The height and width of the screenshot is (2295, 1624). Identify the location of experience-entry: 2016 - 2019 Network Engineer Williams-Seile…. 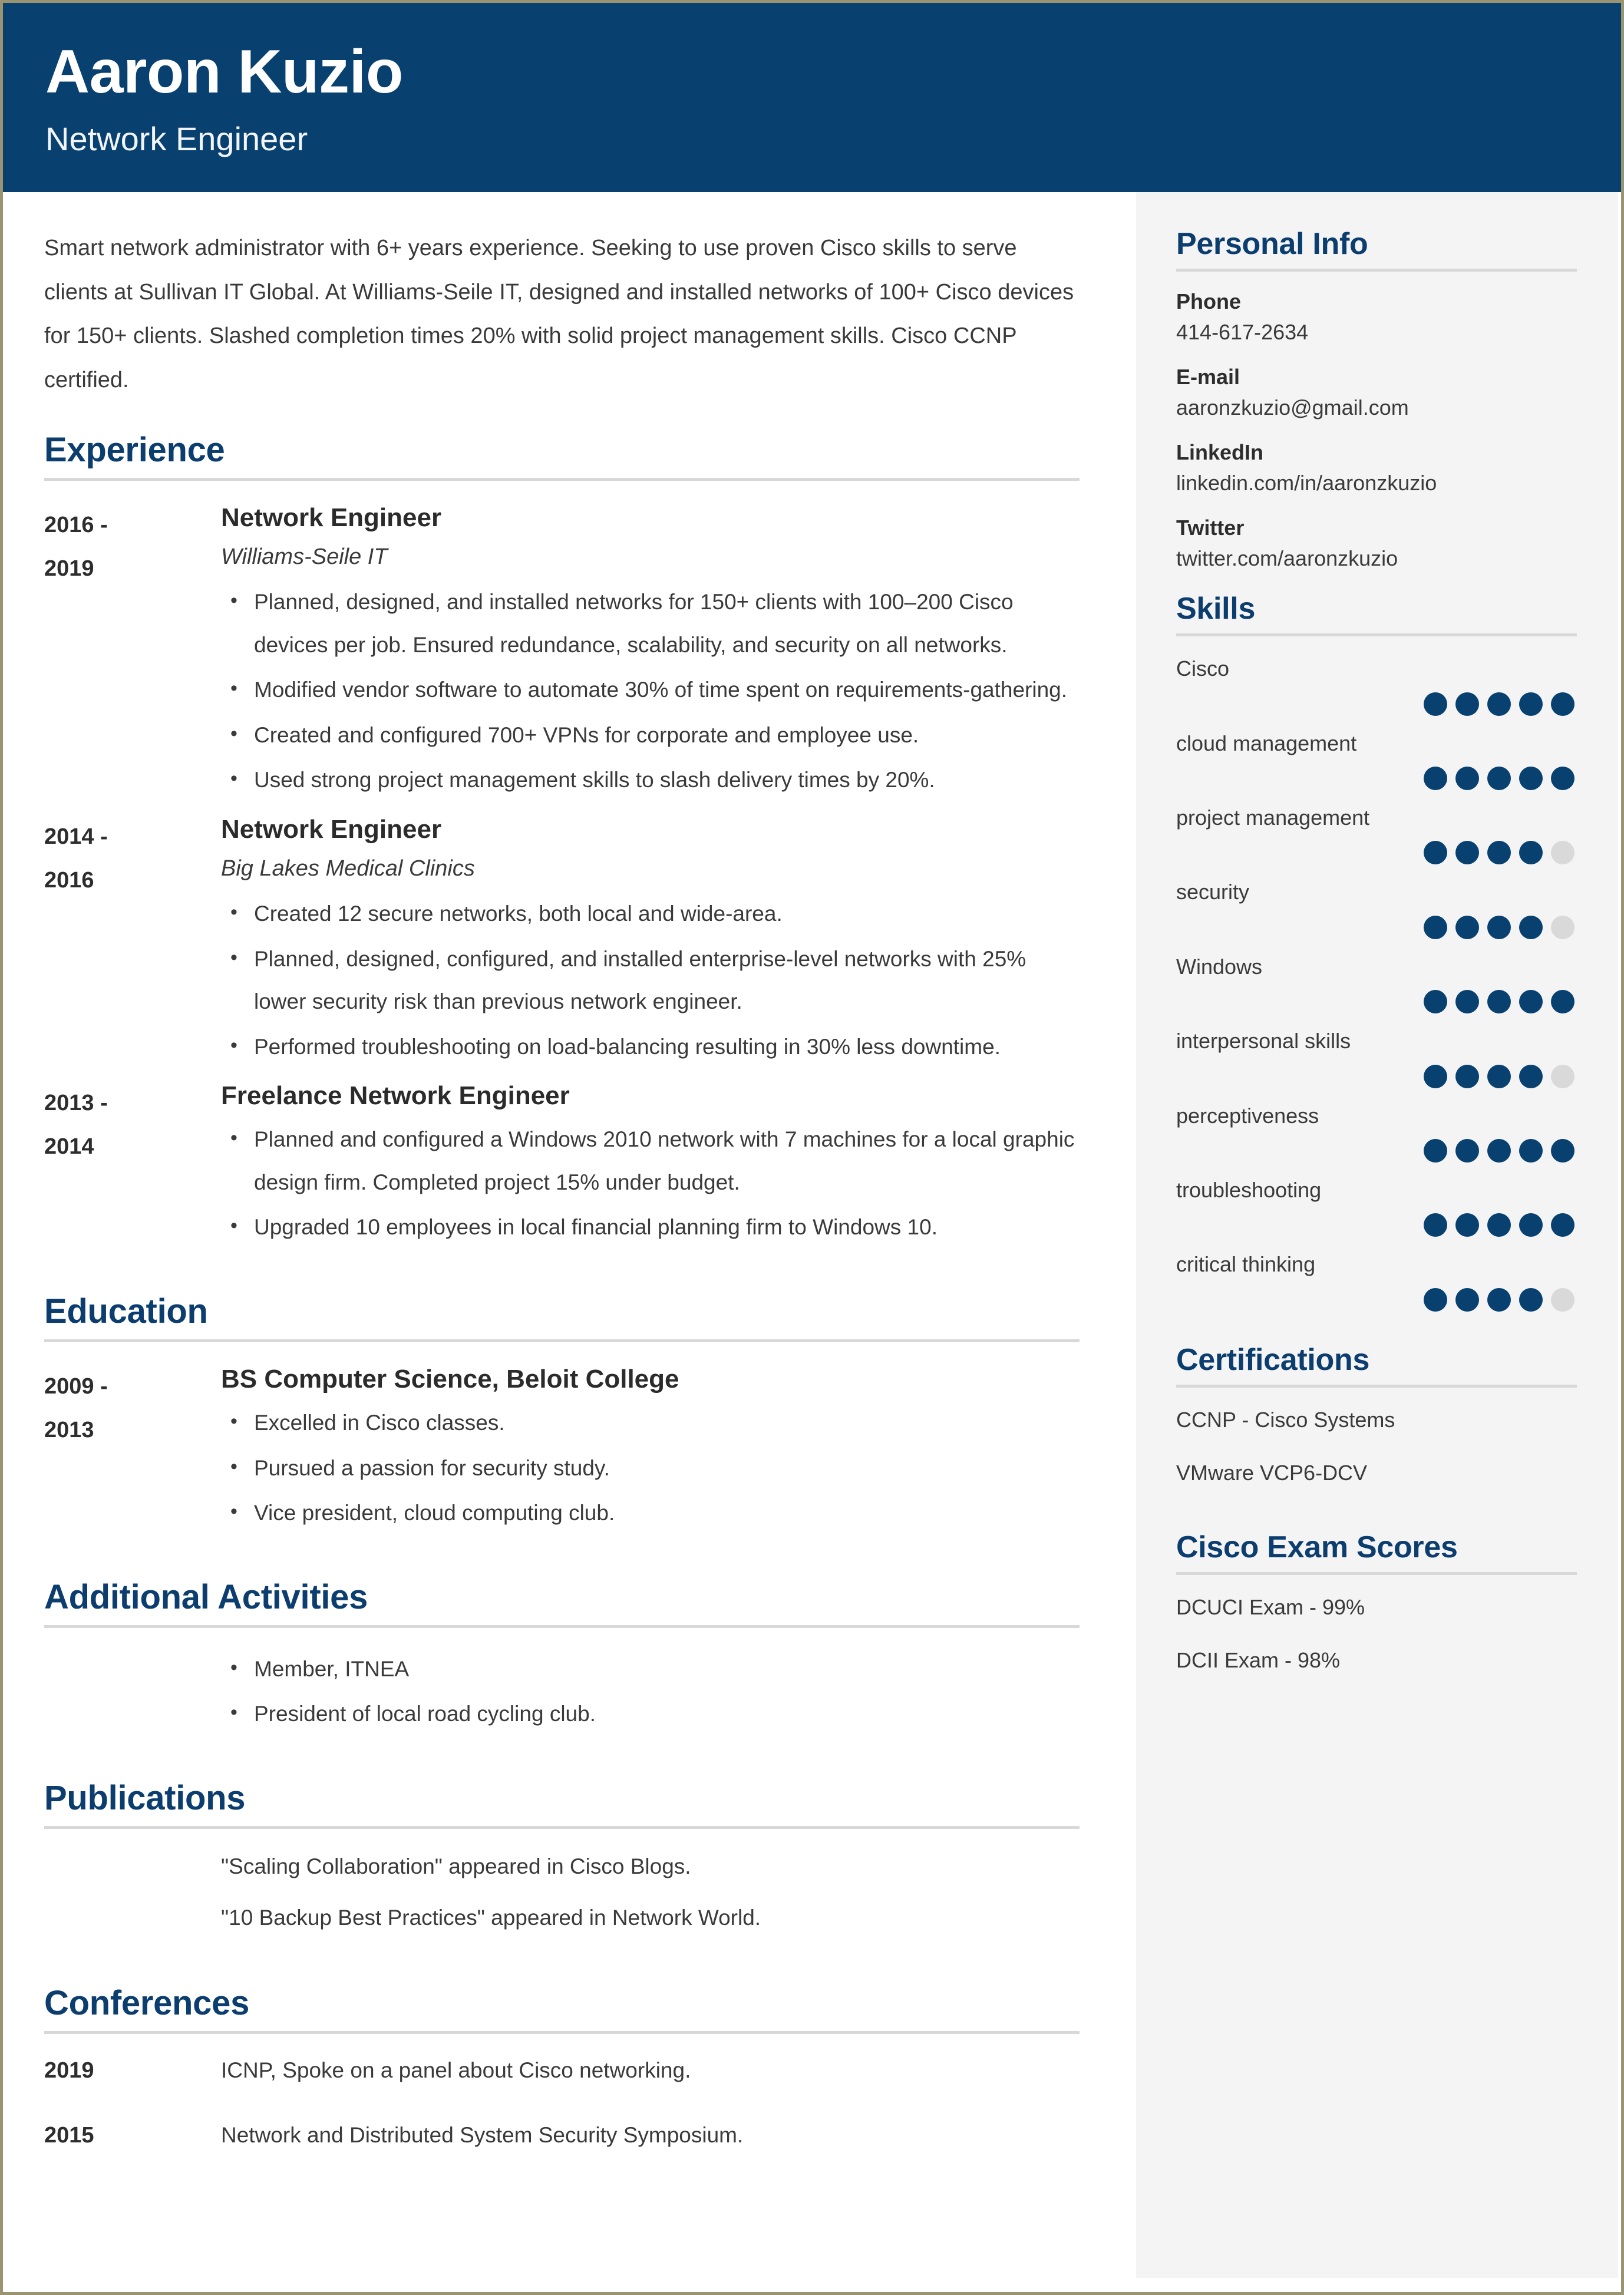
(562, 652).